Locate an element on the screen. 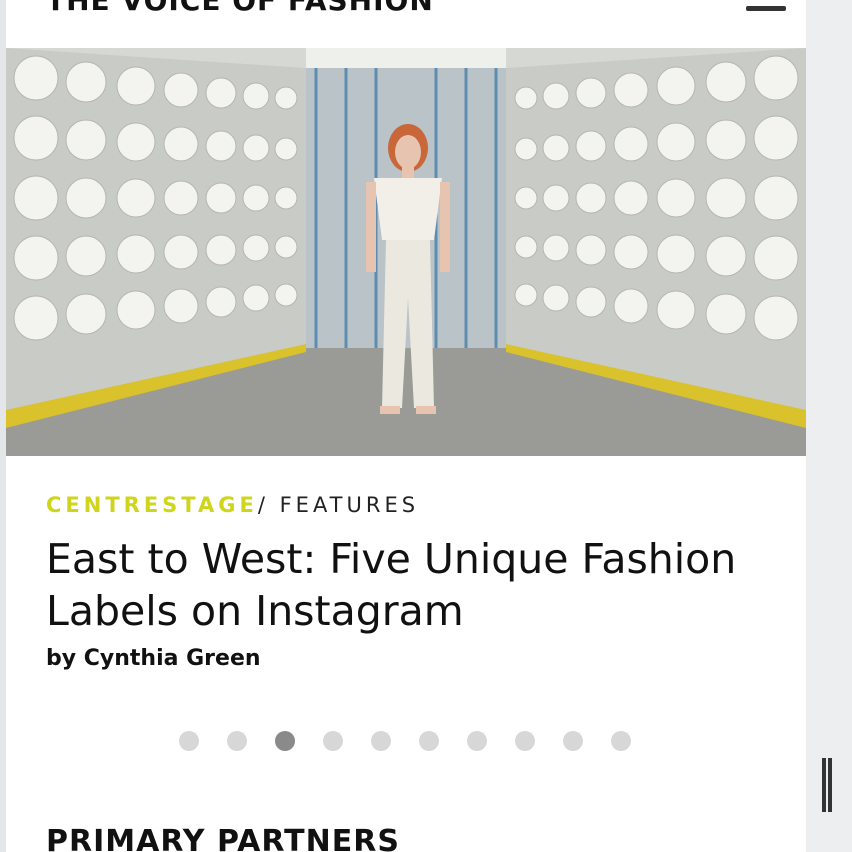 The image size is (852, 852). site-header: THE VOICE OF FASHION is located at coordinates (406, 24).